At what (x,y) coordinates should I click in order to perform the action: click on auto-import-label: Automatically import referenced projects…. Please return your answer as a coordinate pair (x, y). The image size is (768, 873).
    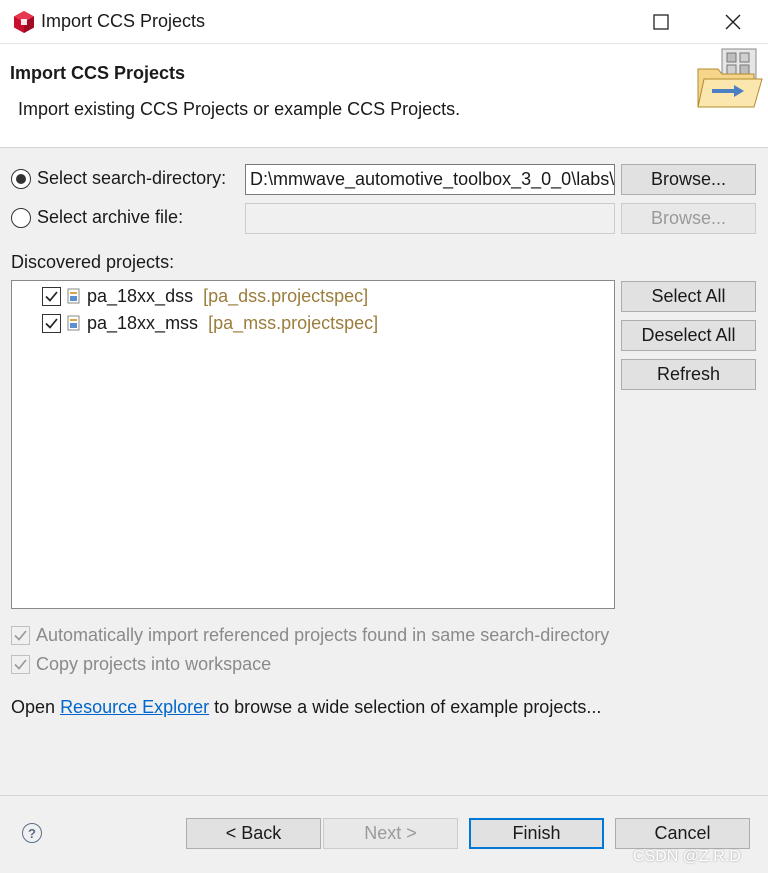
    Looking at the image, I should click on (323, 635).